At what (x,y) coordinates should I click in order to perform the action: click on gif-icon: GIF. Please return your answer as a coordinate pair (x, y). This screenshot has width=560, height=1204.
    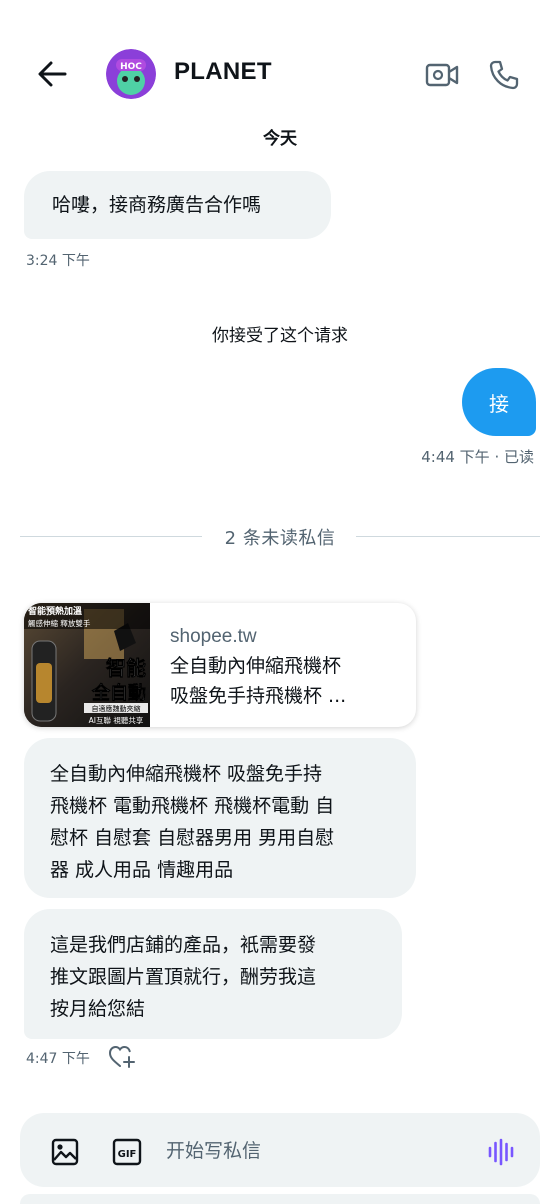
    Looking at the image, I should click on (127, 1152).